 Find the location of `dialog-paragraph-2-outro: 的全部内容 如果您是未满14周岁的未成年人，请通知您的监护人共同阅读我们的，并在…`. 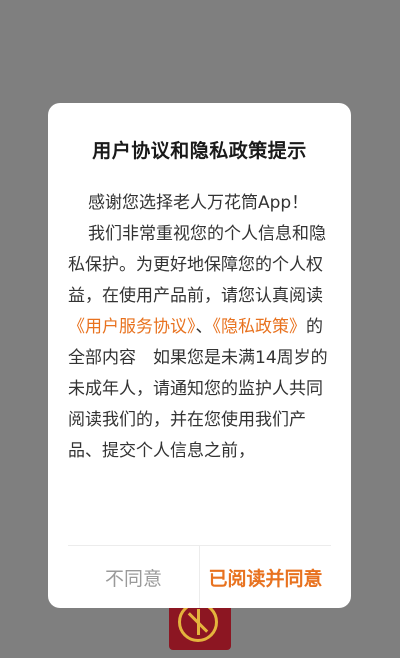

dialog-paragraph-2-outro: 的全部内容 如果您是未满14周岁的未成年人，请通知您的监护人共同阅读我们的，并在… is located at coordinates (198, 389).